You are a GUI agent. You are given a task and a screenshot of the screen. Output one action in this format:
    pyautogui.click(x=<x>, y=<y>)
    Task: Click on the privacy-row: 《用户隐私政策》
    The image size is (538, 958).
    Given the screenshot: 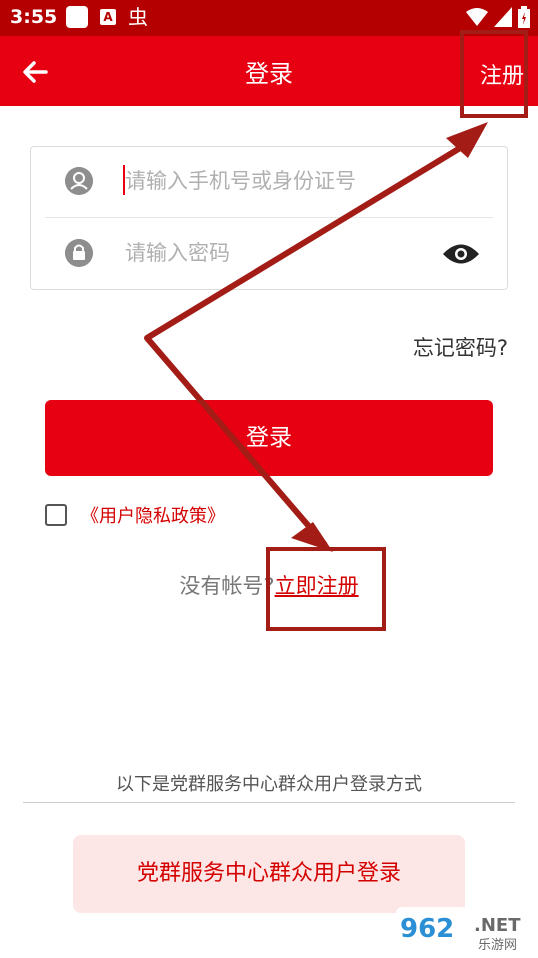 What is the action you would take?
    pyautogui.click(x=135, y=515)
    